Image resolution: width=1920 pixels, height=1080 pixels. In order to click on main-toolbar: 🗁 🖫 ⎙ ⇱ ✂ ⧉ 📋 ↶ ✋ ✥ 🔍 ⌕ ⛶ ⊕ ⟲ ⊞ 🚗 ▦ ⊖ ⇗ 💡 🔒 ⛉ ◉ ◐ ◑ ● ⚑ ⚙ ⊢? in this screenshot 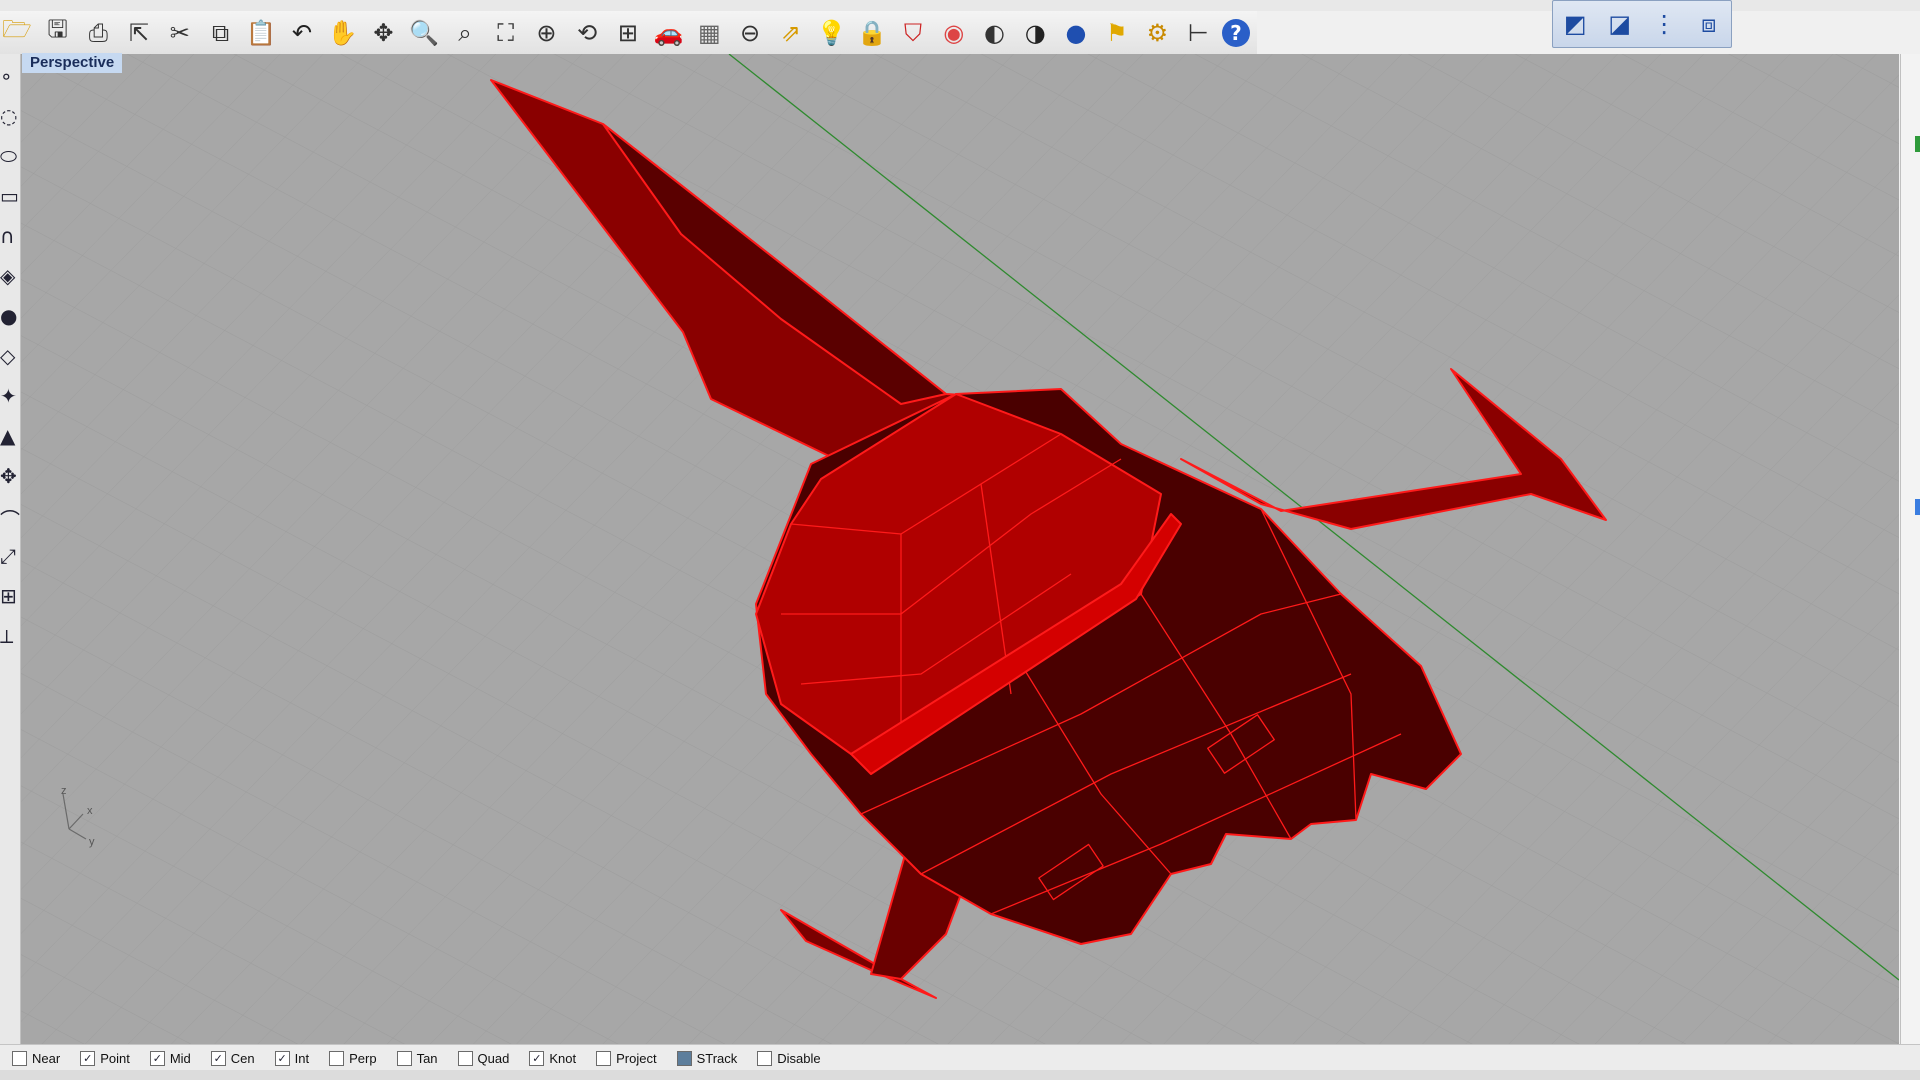, I will do `click(628, 33)`.